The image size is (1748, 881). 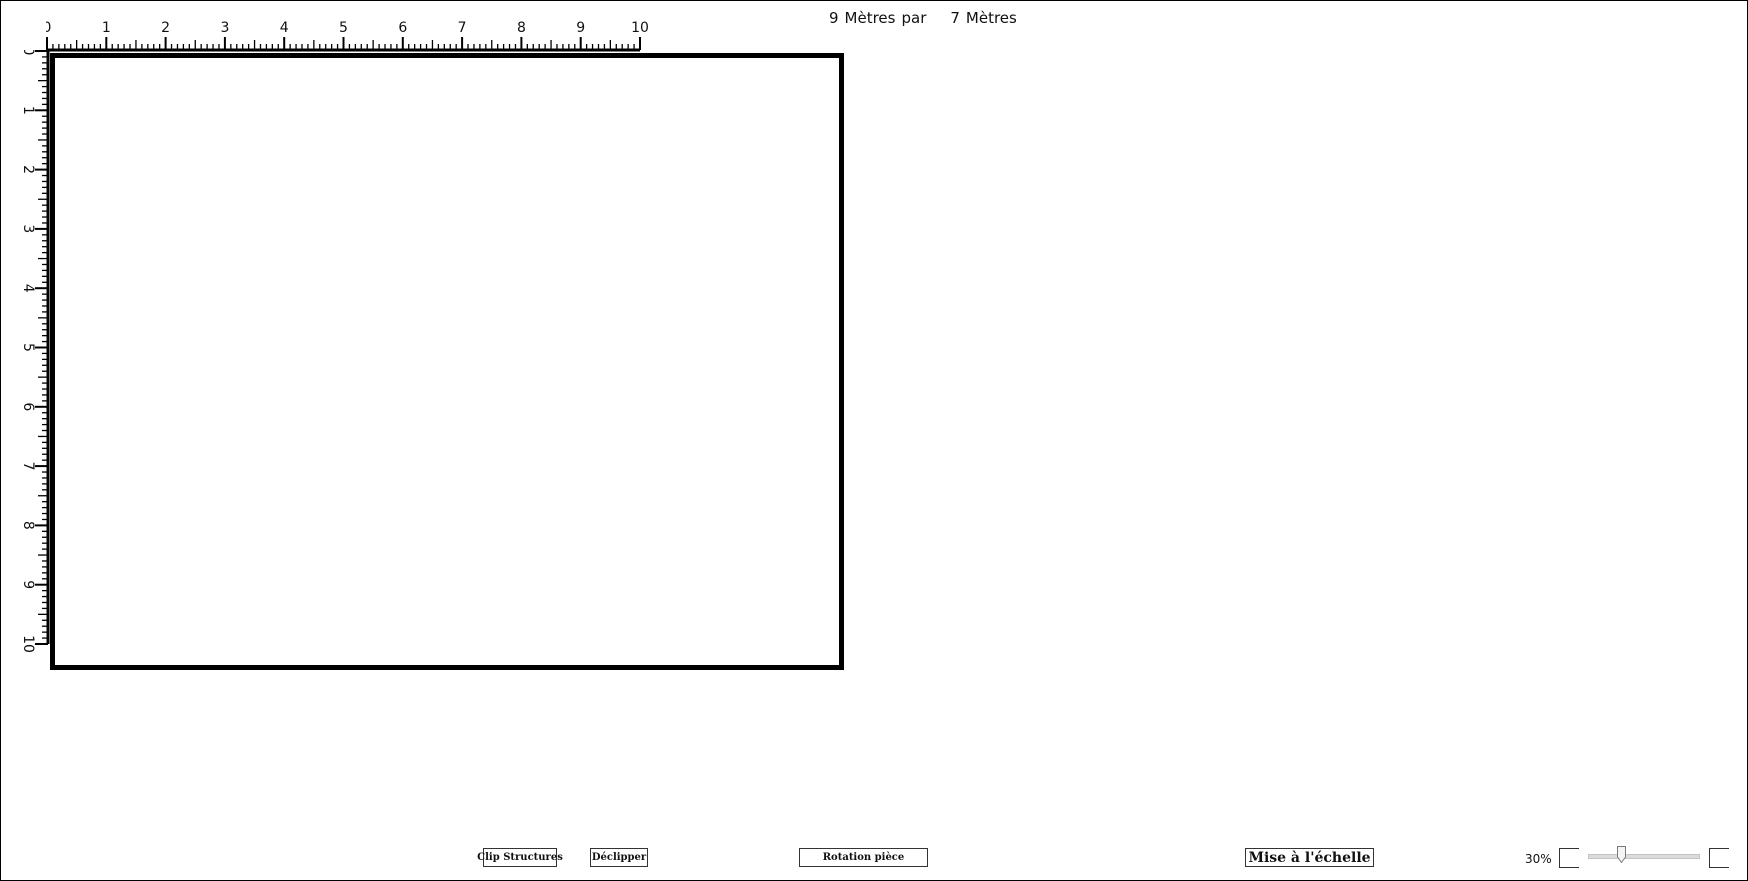 I want to click on horizontal-ruler: 0 1 2 3 4 5 6 7 8 9 10, so click(x=347, y=36).